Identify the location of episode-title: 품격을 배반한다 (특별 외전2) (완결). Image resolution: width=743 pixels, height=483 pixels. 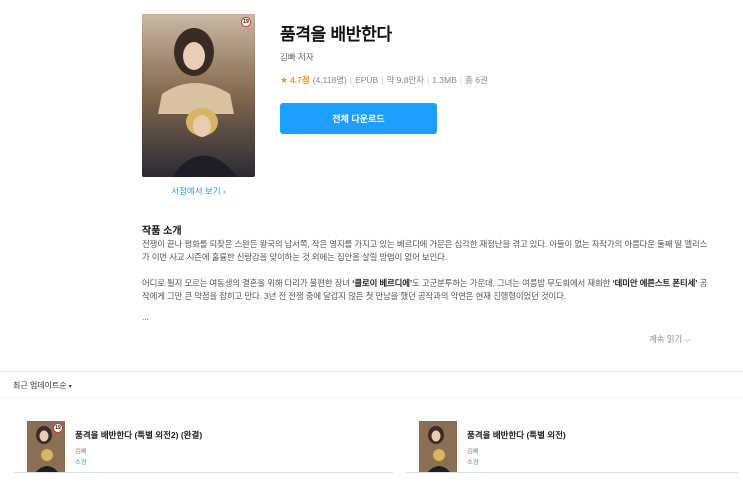
(138, 435).